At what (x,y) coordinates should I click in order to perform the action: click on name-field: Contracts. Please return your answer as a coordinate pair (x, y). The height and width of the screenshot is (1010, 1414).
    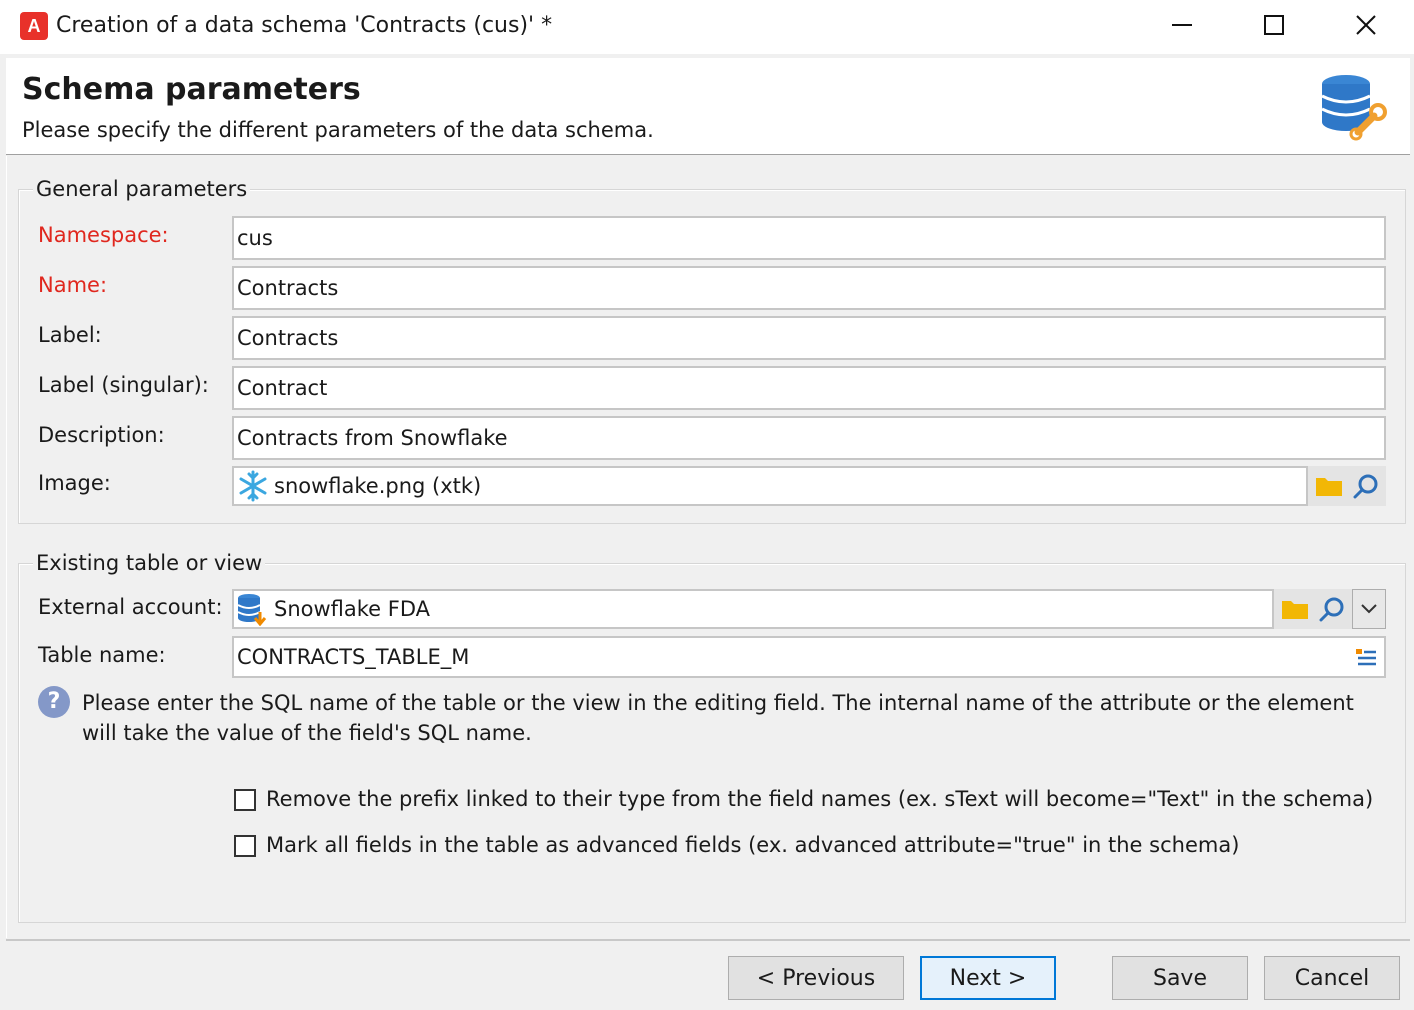
    Looking at the image, I should click on (809, 288).